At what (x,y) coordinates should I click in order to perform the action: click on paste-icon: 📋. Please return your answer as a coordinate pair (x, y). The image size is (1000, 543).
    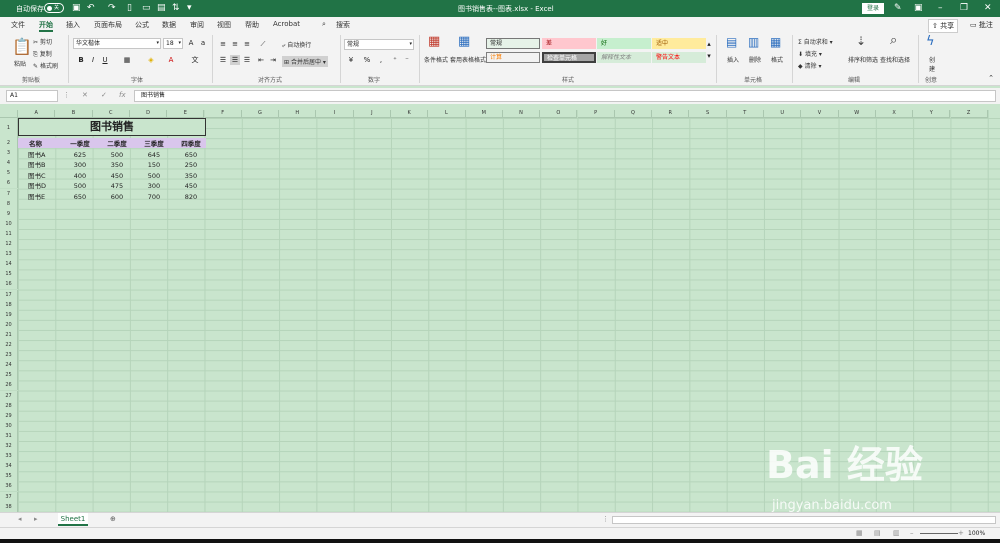
    Looking at the image, I should click on (22, 47).